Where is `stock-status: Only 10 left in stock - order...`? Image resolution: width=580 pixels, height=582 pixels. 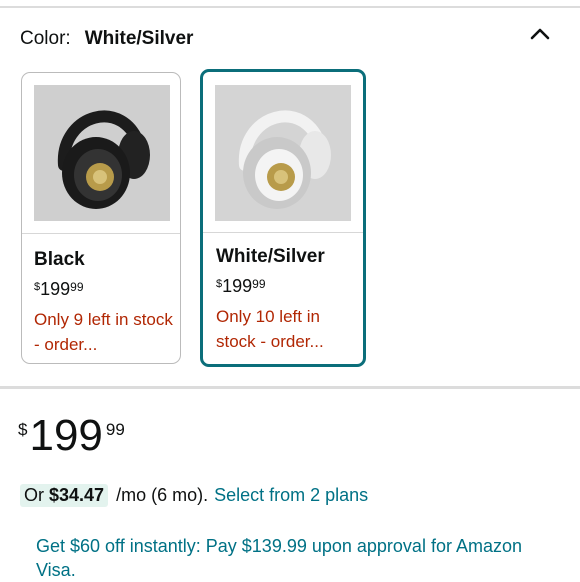 stock-status: Only 10 left in stock - order... is located at coordinates (270, 329).